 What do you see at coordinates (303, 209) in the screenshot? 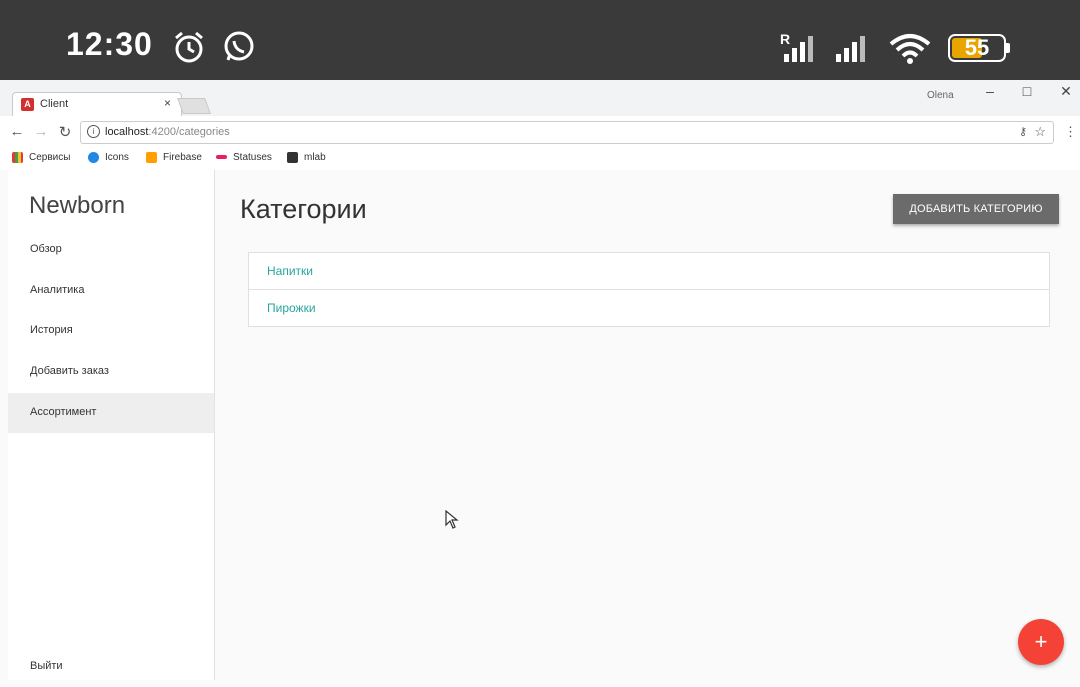
I see `page-title: Категории` at bounding box center [303, 209].